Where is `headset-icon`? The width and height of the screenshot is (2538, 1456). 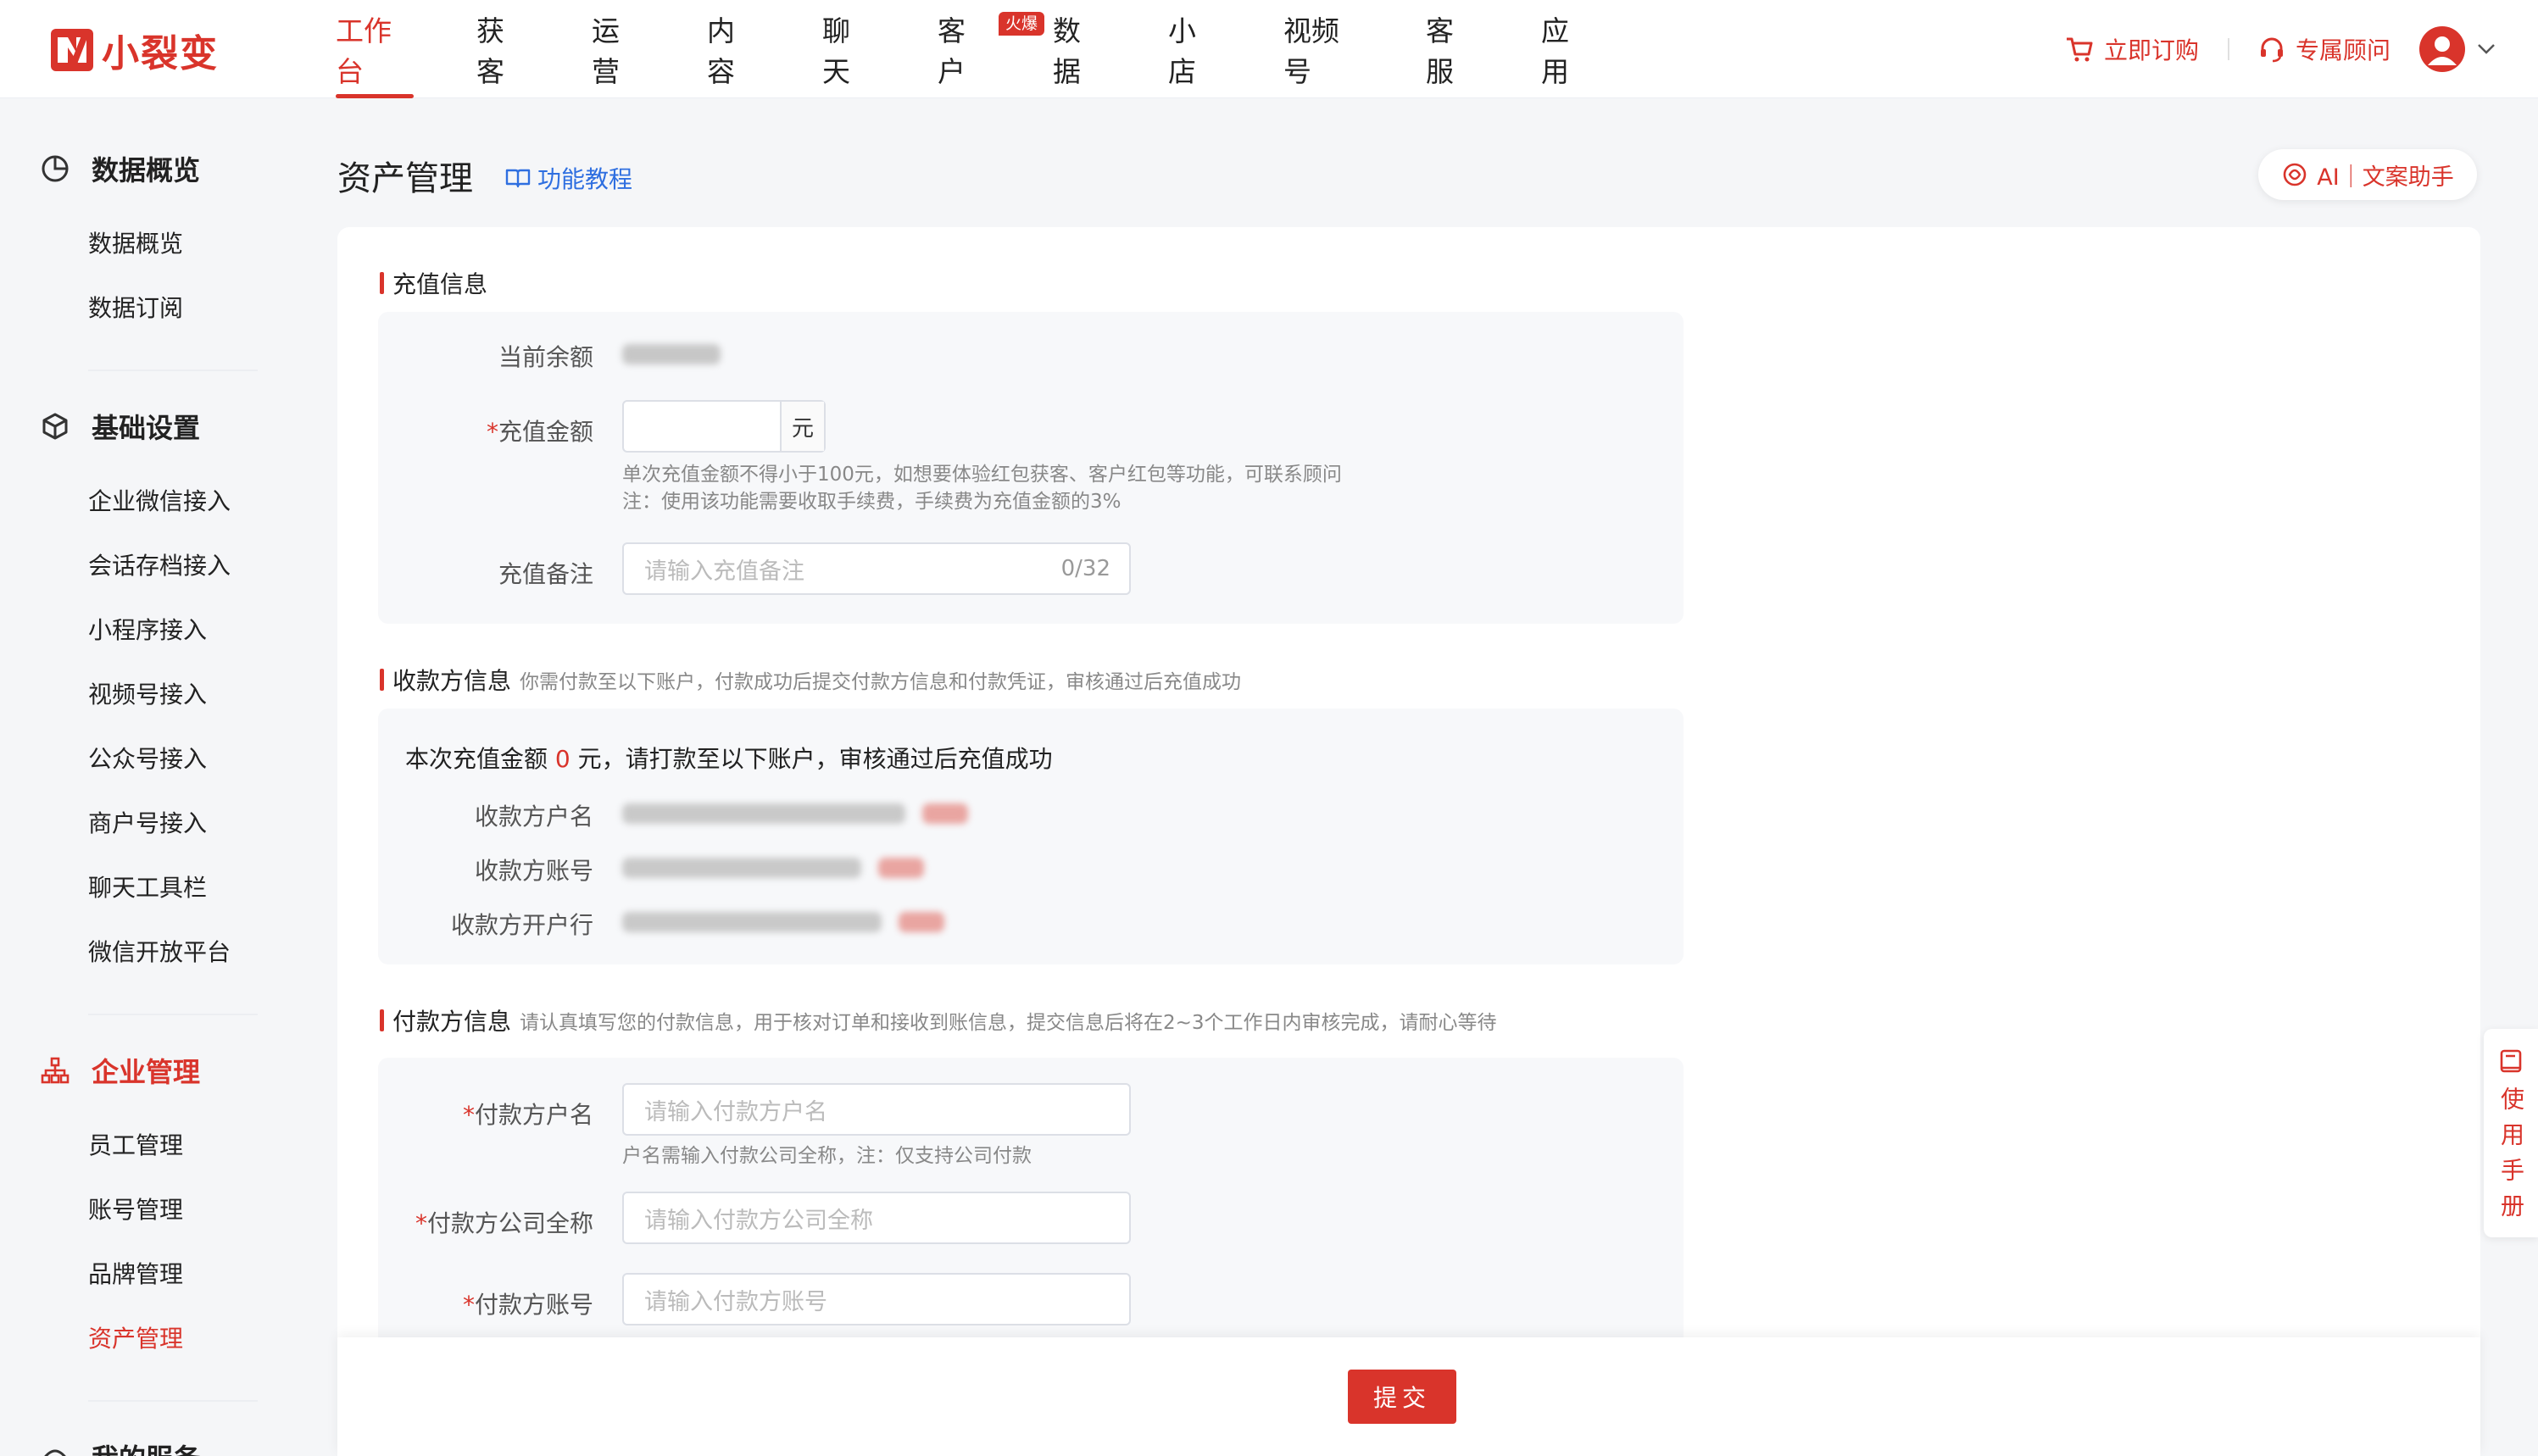 headset-icon is located at coordinates (2271, 50).